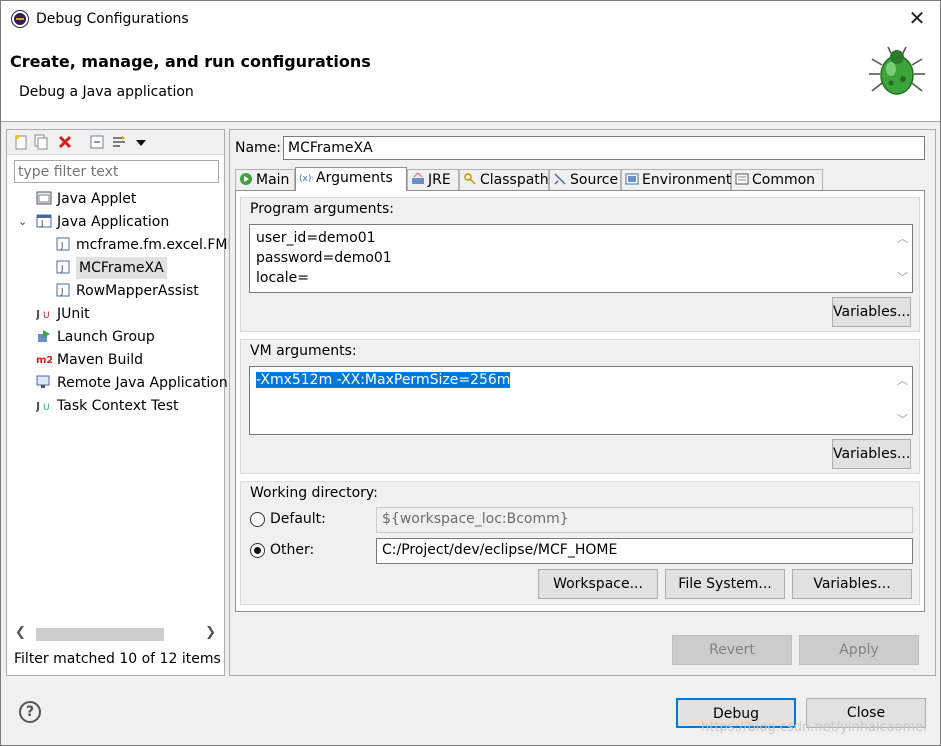 Image resolution: width=941 pixels, height=746 pixels. Describe the element at coordinates (433, 180) in the screenshot. I see `tab-jre: JRE` at that location.